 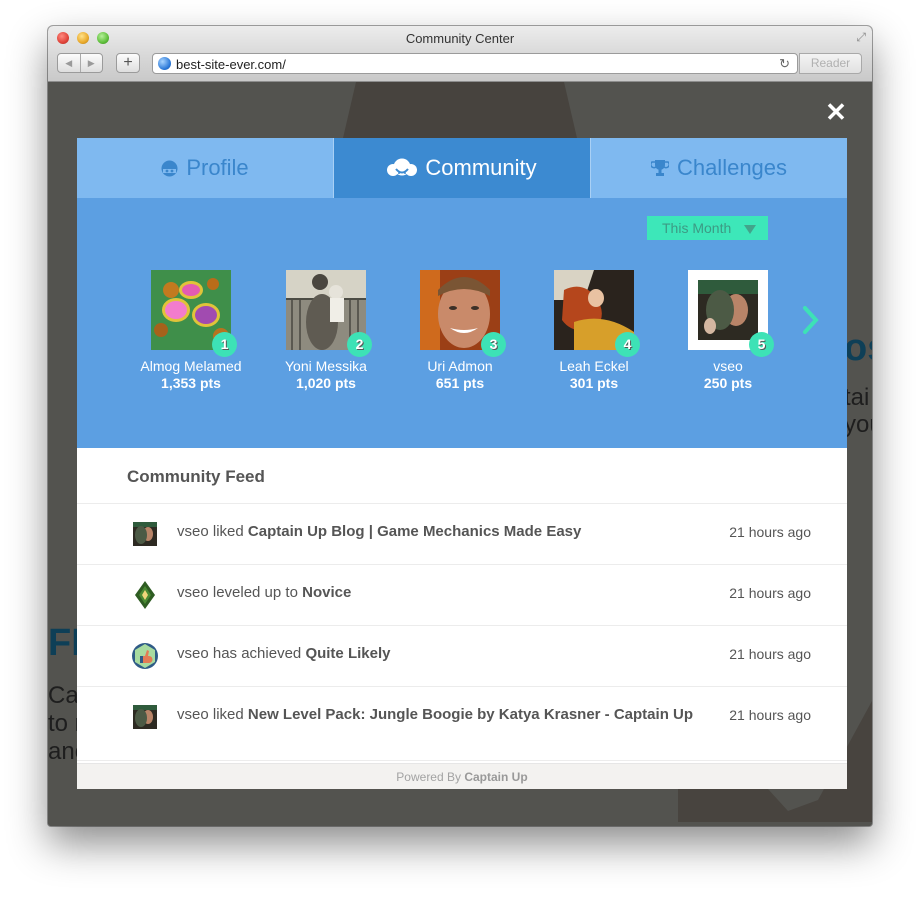 What do you see at coordinates (857, 397) in the screenshot?
I see `background-line: tai` at bounding box center [857, 397].